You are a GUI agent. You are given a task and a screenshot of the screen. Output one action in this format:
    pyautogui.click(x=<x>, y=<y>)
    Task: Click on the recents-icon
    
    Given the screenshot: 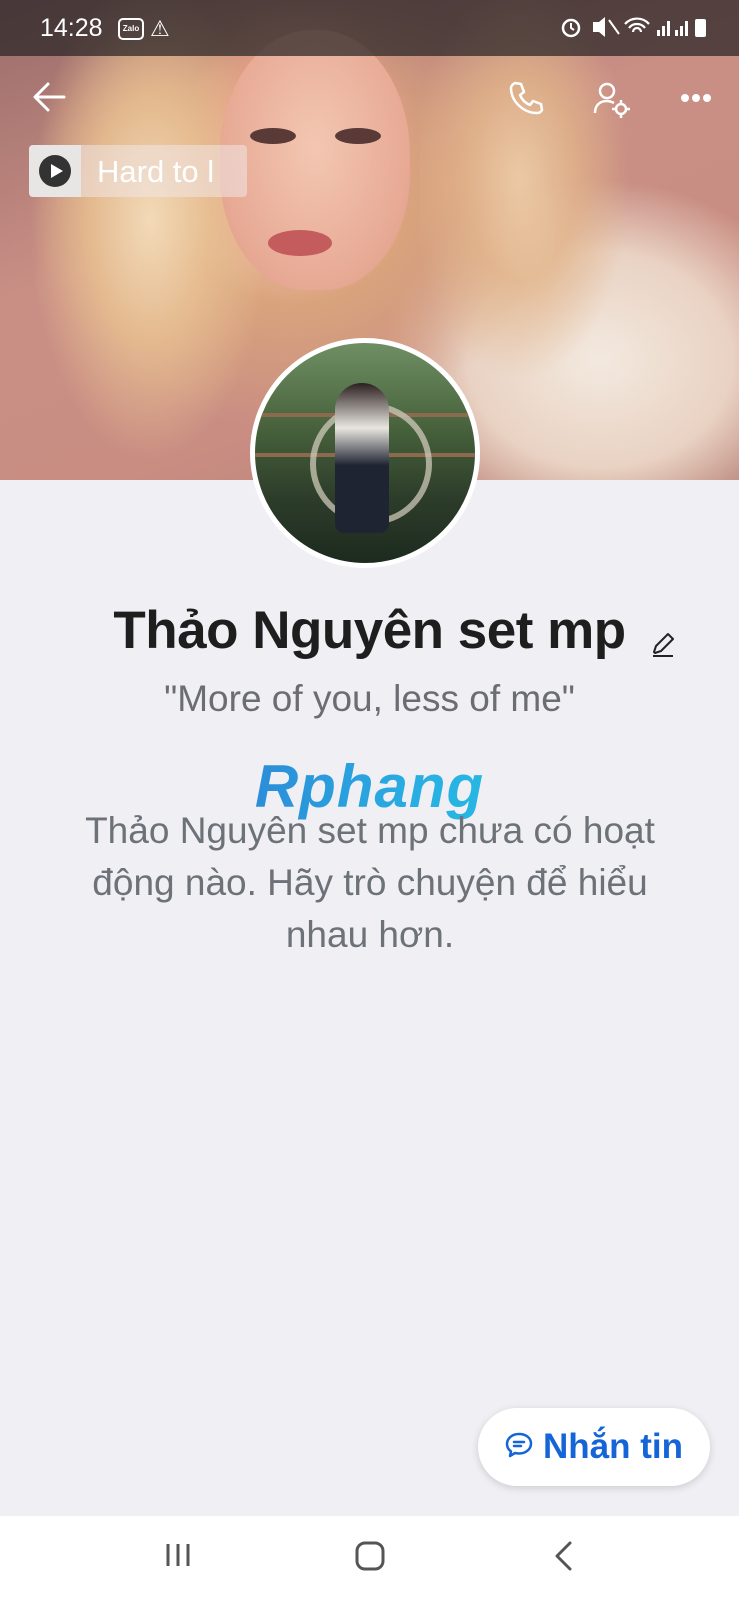 What is the action you would take?
    pyautogui.click(x=178, y=1557)
    